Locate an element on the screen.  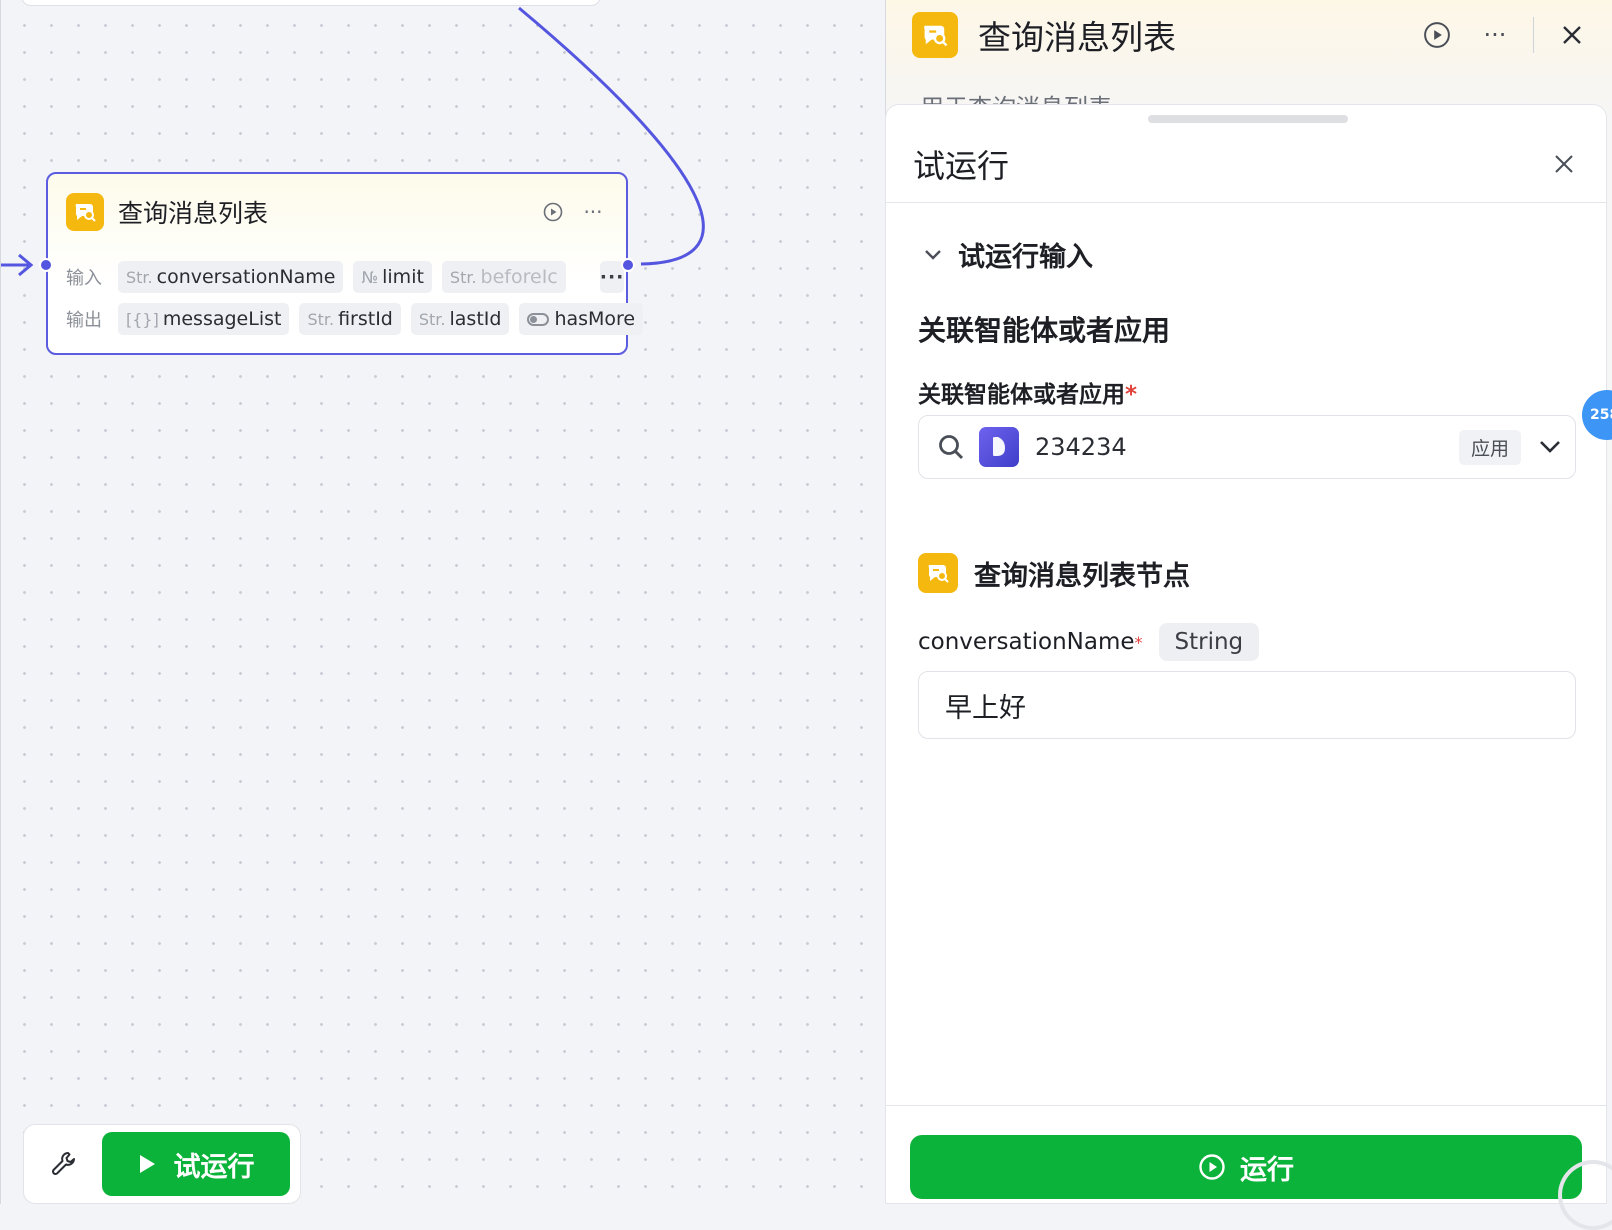
conversation-name-input: 早上好 is located at coordinates (1247, 705).